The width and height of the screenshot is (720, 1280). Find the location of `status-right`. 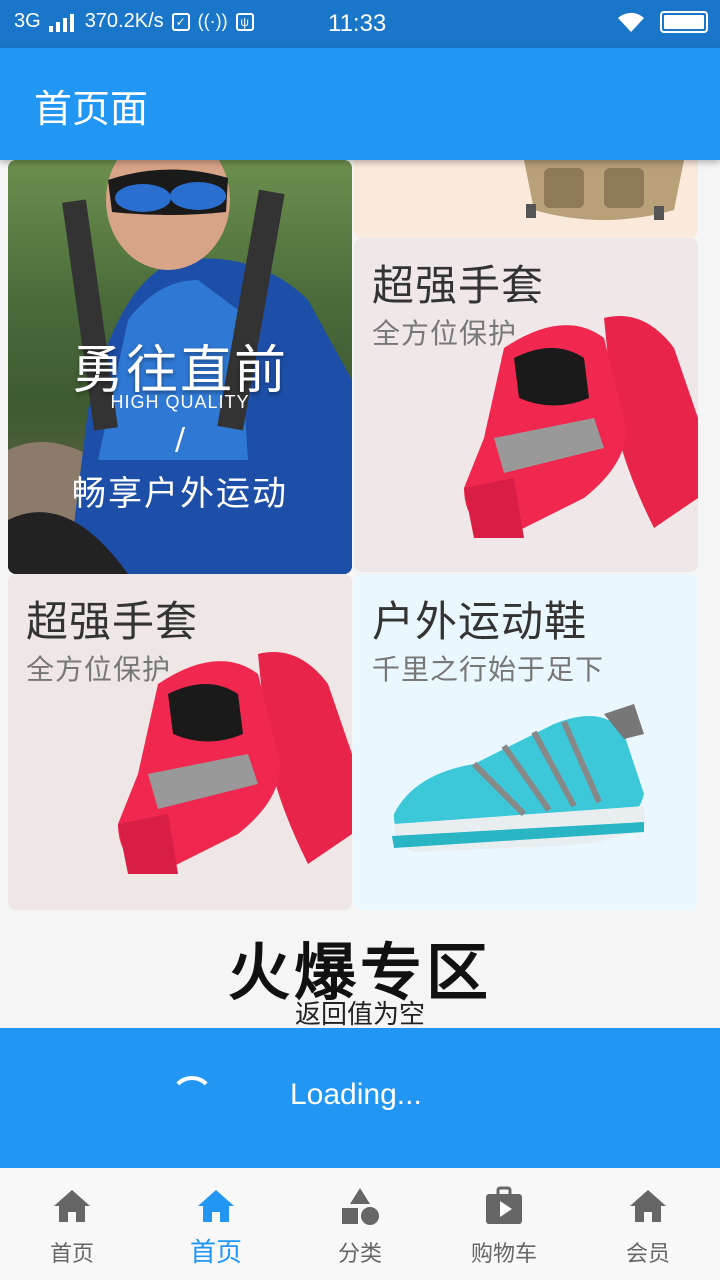

status-right is located at coordinates (662, 22).